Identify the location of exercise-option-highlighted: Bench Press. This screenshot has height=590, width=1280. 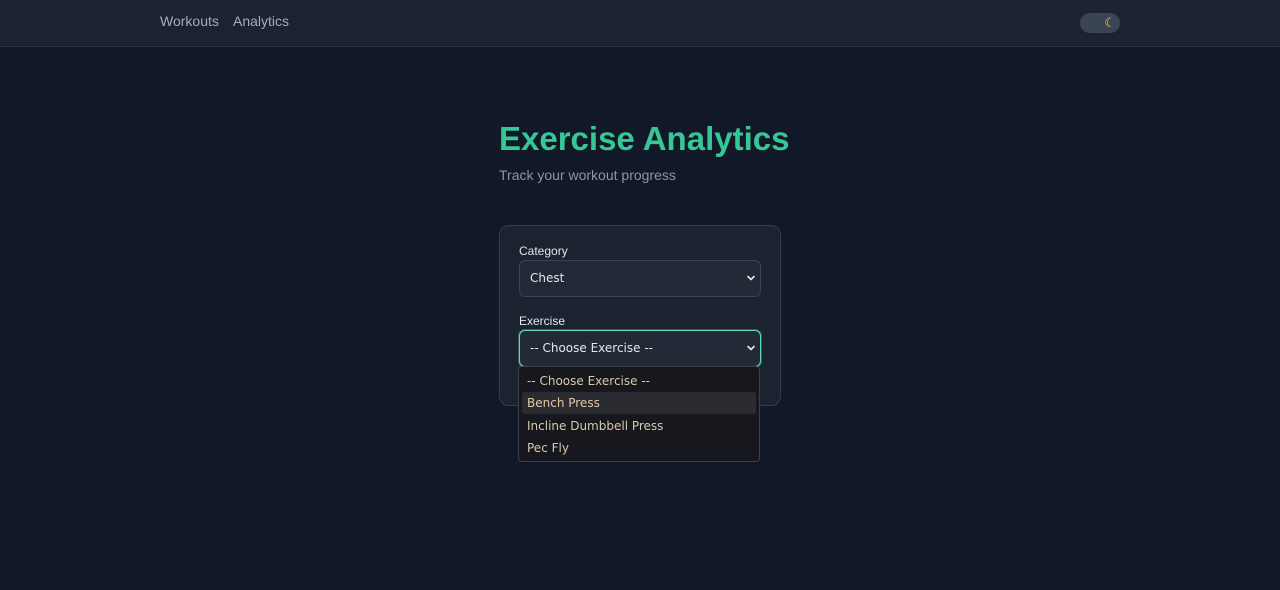
(639, 403).